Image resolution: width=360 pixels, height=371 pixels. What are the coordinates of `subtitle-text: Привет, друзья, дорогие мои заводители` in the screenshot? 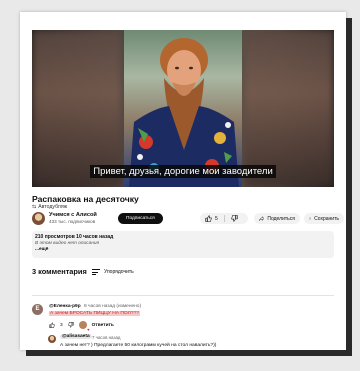 It's located at (183, 171).